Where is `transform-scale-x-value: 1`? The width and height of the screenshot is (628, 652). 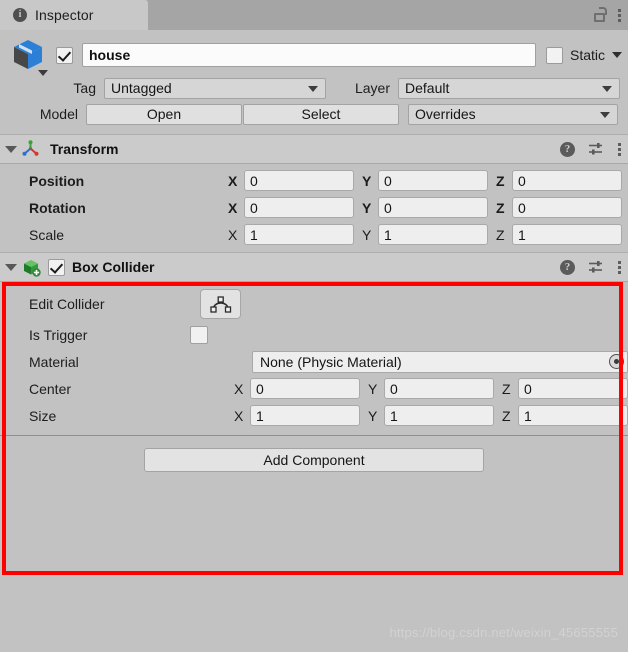
transform-scale-x-value: 1 is located at coordinates (254, 234).